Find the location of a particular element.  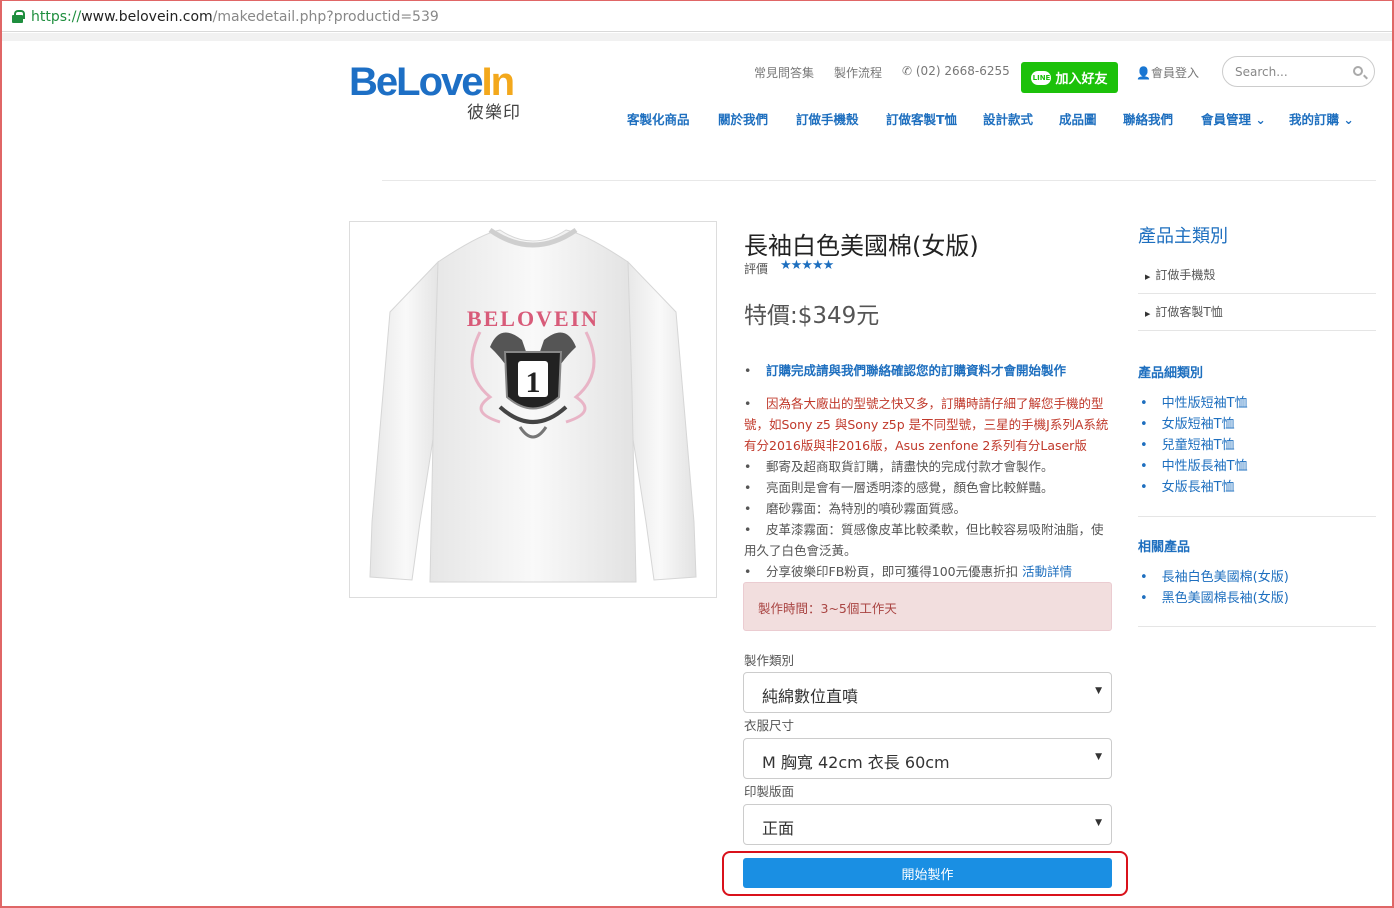

bullet-text: 郵寄及超商取貨訂購，請盡快的完成付款才會製作。 is located at coordinates (910, 466).